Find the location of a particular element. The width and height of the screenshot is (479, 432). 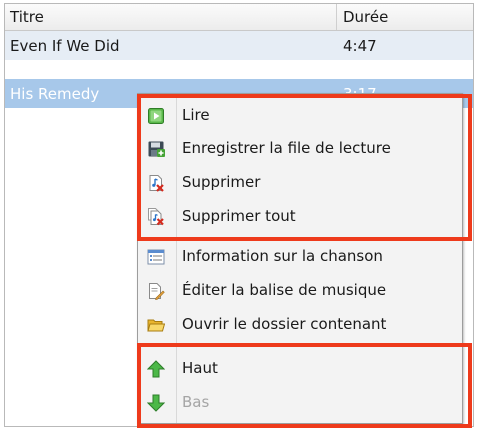

column-header-title: Titre is located at coordinates (27, 17).